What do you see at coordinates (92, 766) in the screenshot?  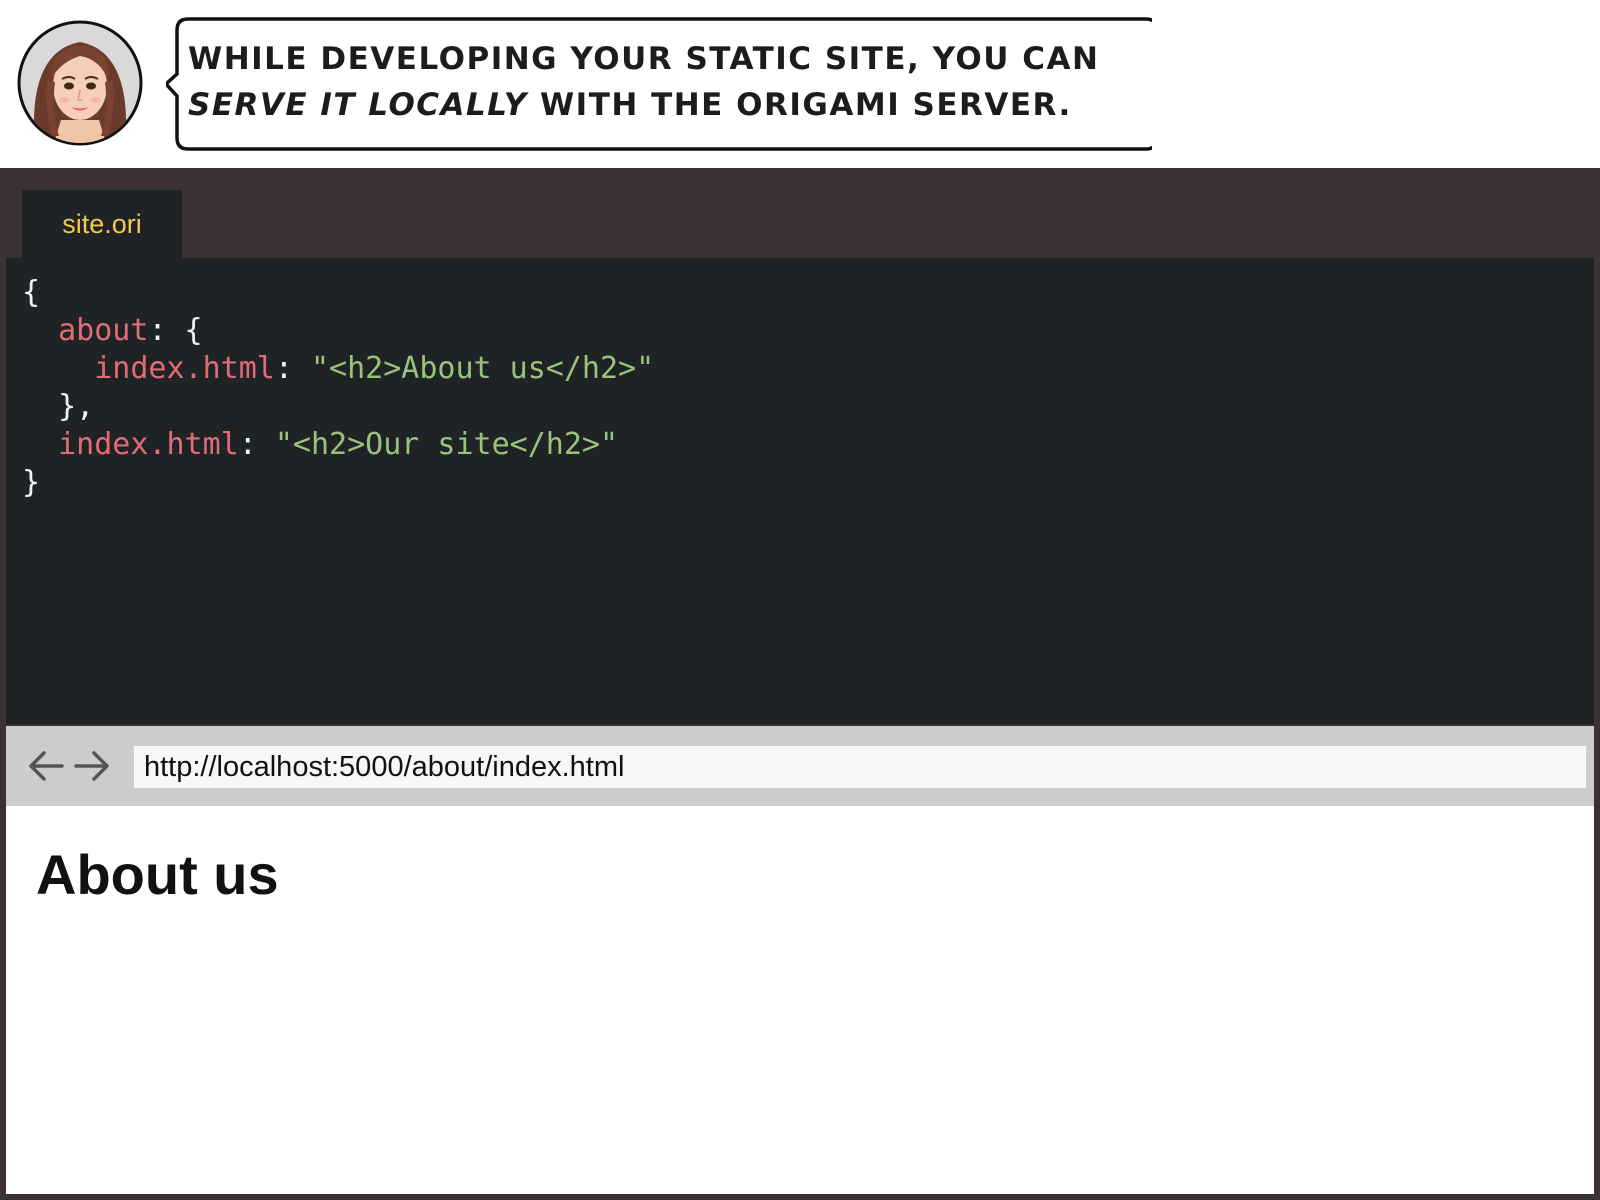 I see `arrow-right-icon` at bounding box center [92, 766].